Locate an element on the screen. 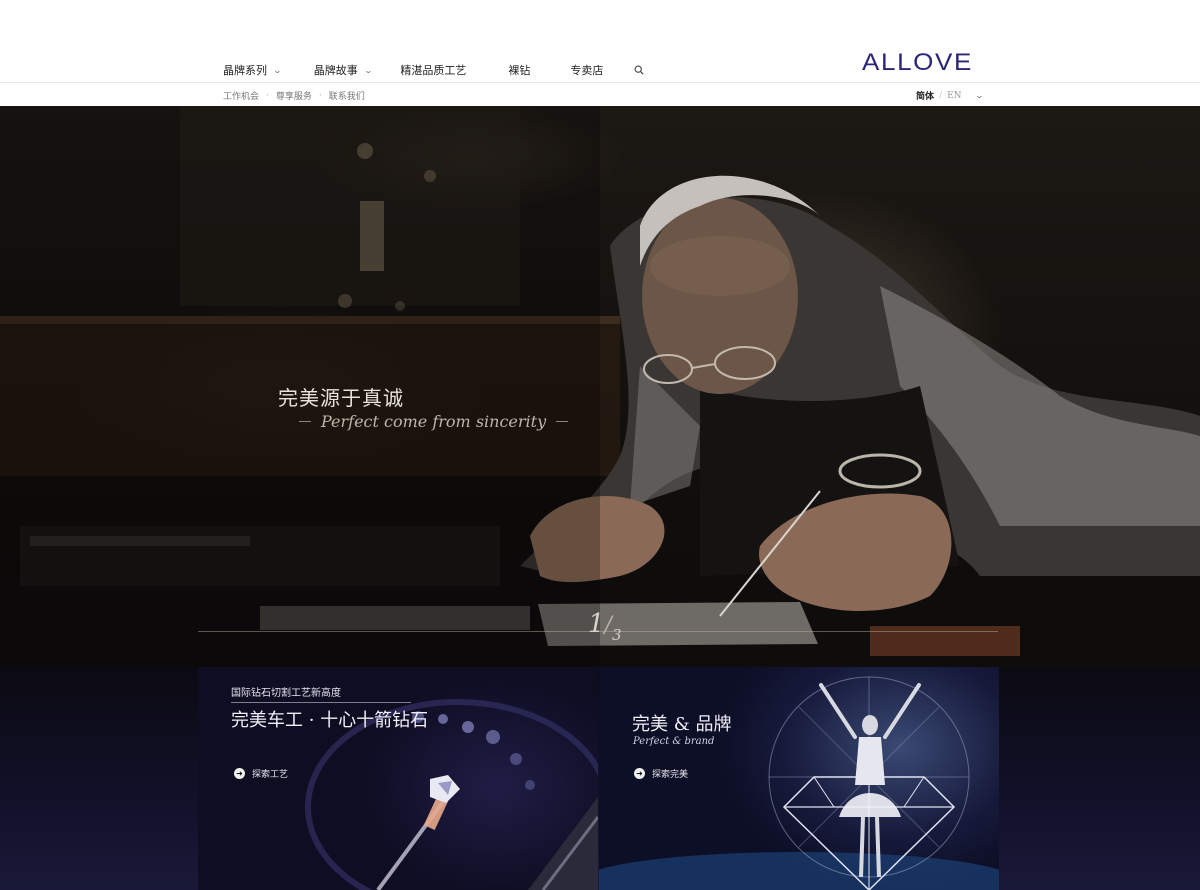 This screenshot has width=1200, height=890. link-contact: 联系我们 is located at coordinates (347, 95).